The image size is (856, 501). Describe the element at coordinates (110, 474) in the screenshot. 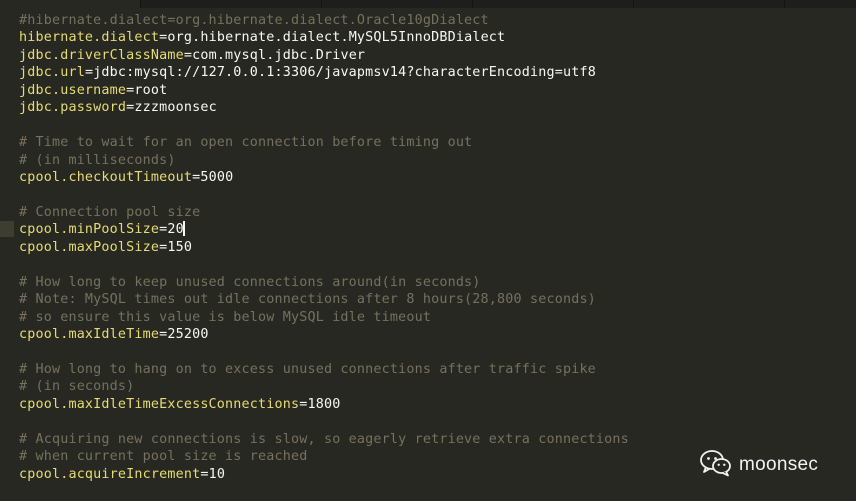

I see `property-key-token: cpool.acquireIncrement` at that location.